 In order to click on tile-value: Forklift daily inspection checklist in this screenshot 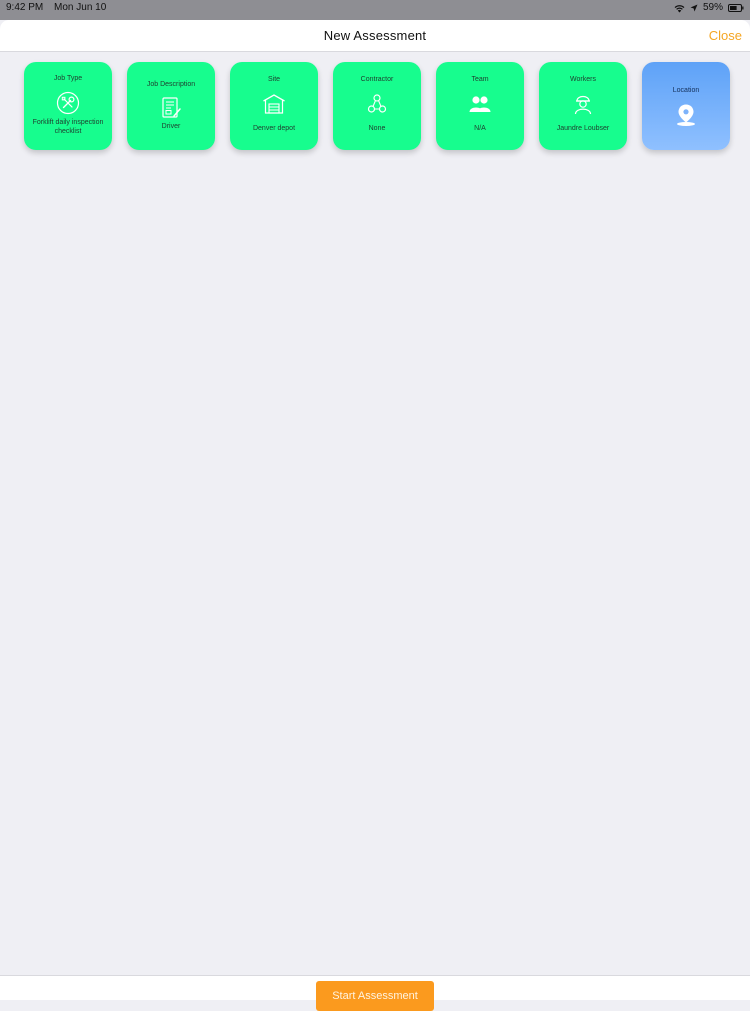, I will do `click(68, 127)`.